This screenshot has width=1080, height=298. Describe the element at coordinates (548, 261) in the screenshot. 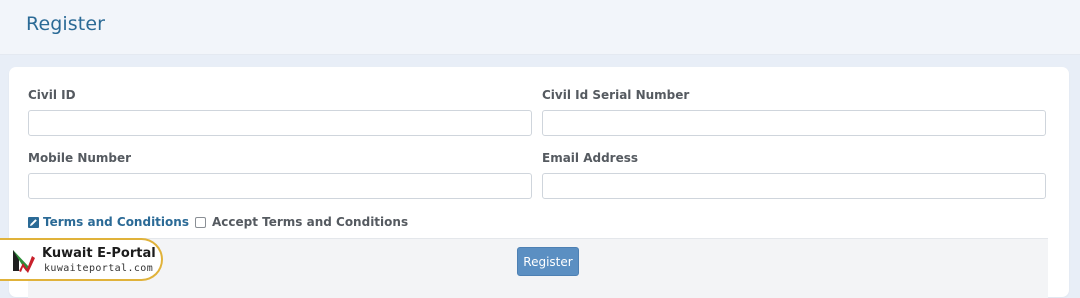

I see `register-button: Register` at that location.